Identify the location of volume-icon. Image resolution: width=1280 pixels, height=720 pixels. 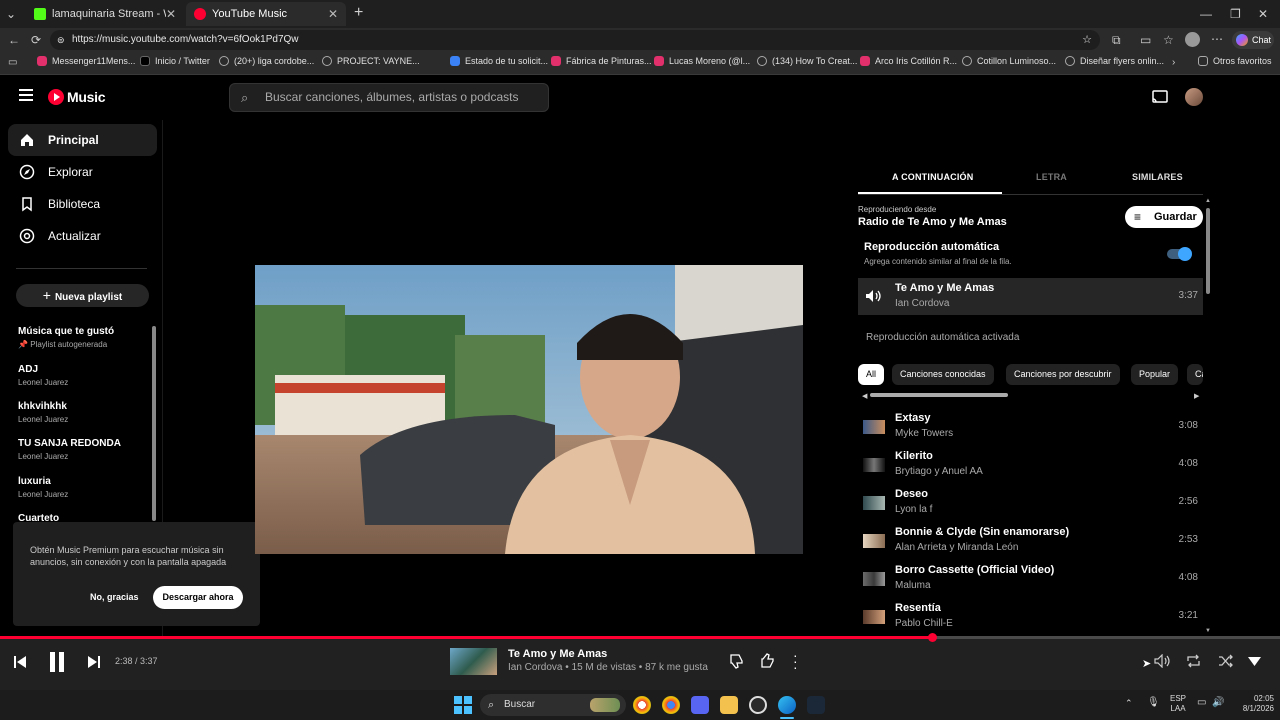
(1162, 661).